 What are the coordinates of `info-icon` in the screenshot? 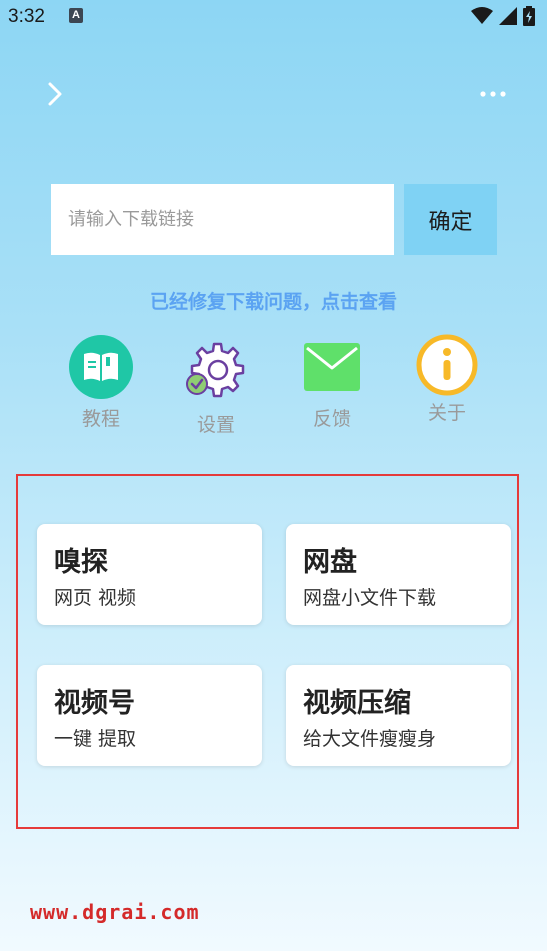 It's located at (447, 365).